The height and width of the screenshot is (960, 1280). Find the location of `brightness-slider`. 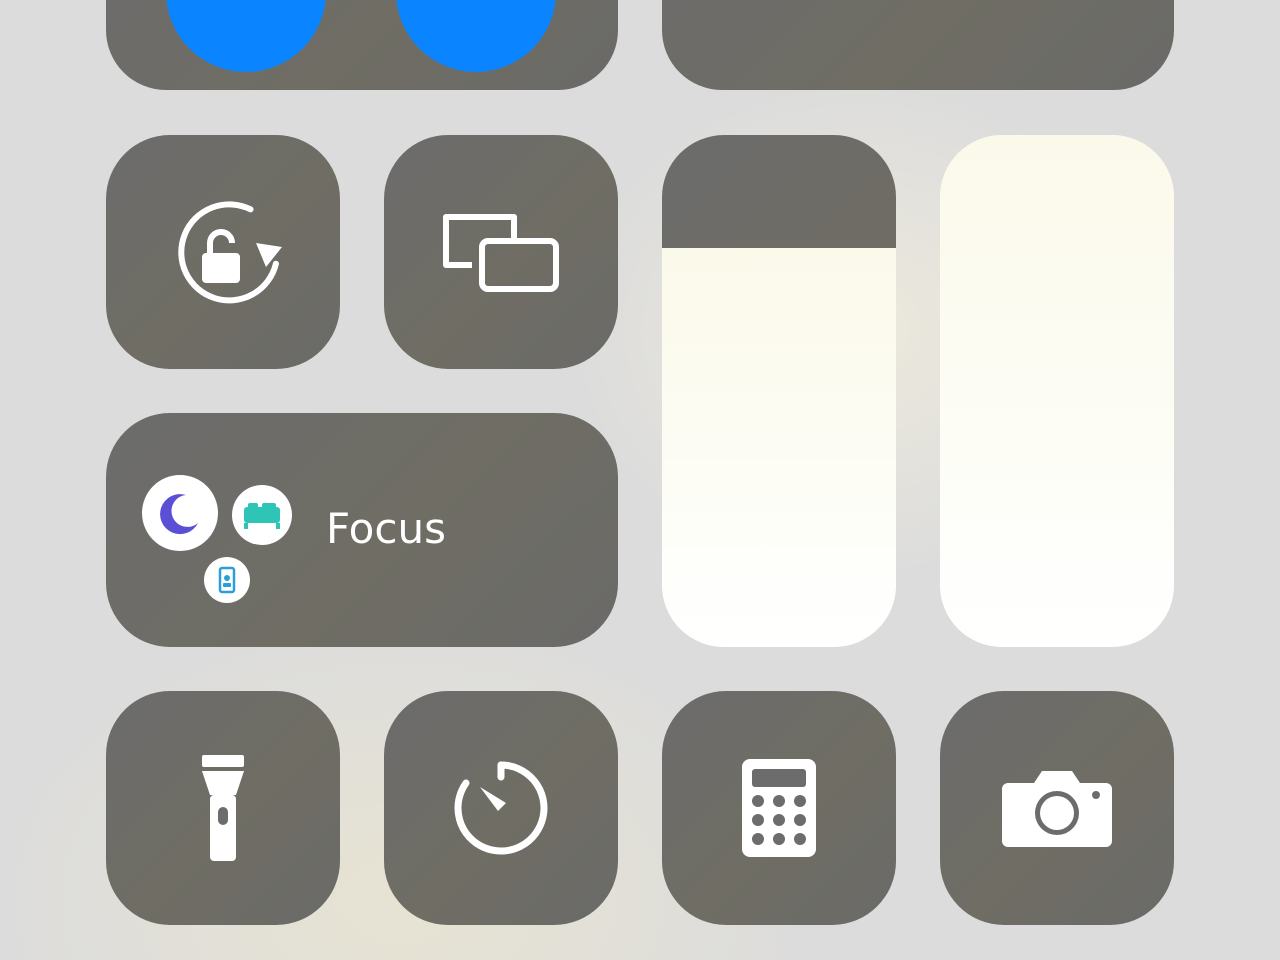

brightness-slider is located at coordinates (779, 391).